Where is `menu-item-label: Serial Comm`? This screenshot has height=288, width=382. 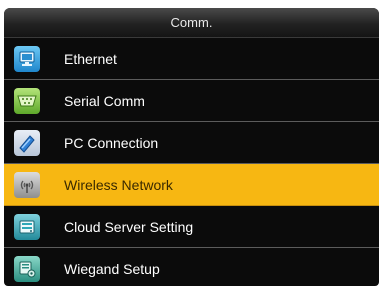 menu-item-label: Serial Comm is located at coordinates (104, 100).